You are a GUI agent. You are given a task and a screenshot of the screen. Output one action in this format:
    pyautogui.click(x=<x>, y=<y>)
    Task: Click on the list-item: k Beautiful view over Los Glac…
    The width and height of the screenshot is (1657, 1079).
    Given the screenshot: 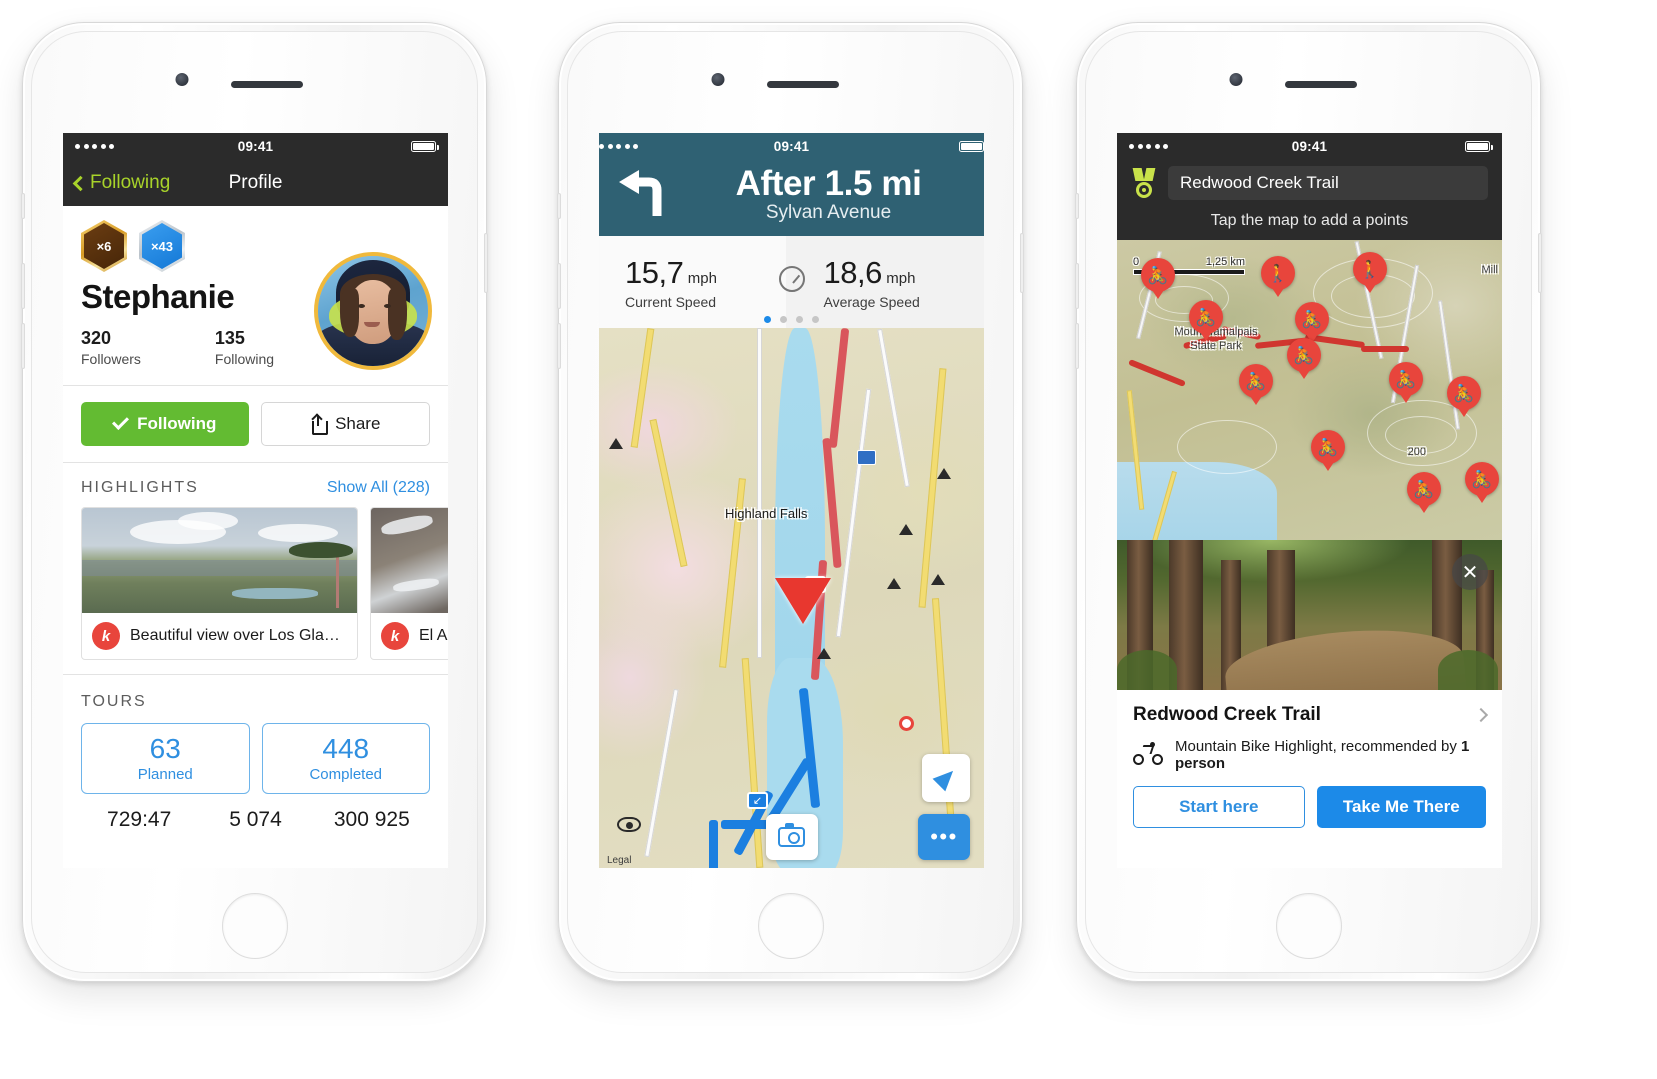 What is the action you would take?
    pyautogui.click(x=219, y=583)
    